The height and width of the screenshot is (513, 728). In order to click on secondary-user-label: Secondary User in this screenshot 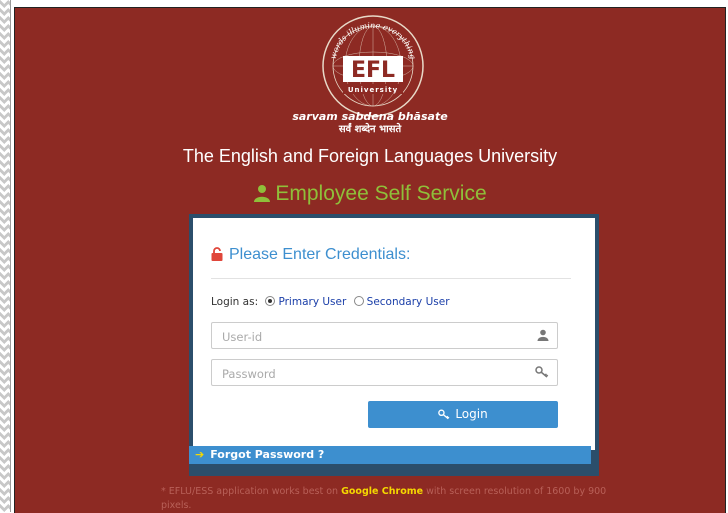, I will do `click(408, 302)`.